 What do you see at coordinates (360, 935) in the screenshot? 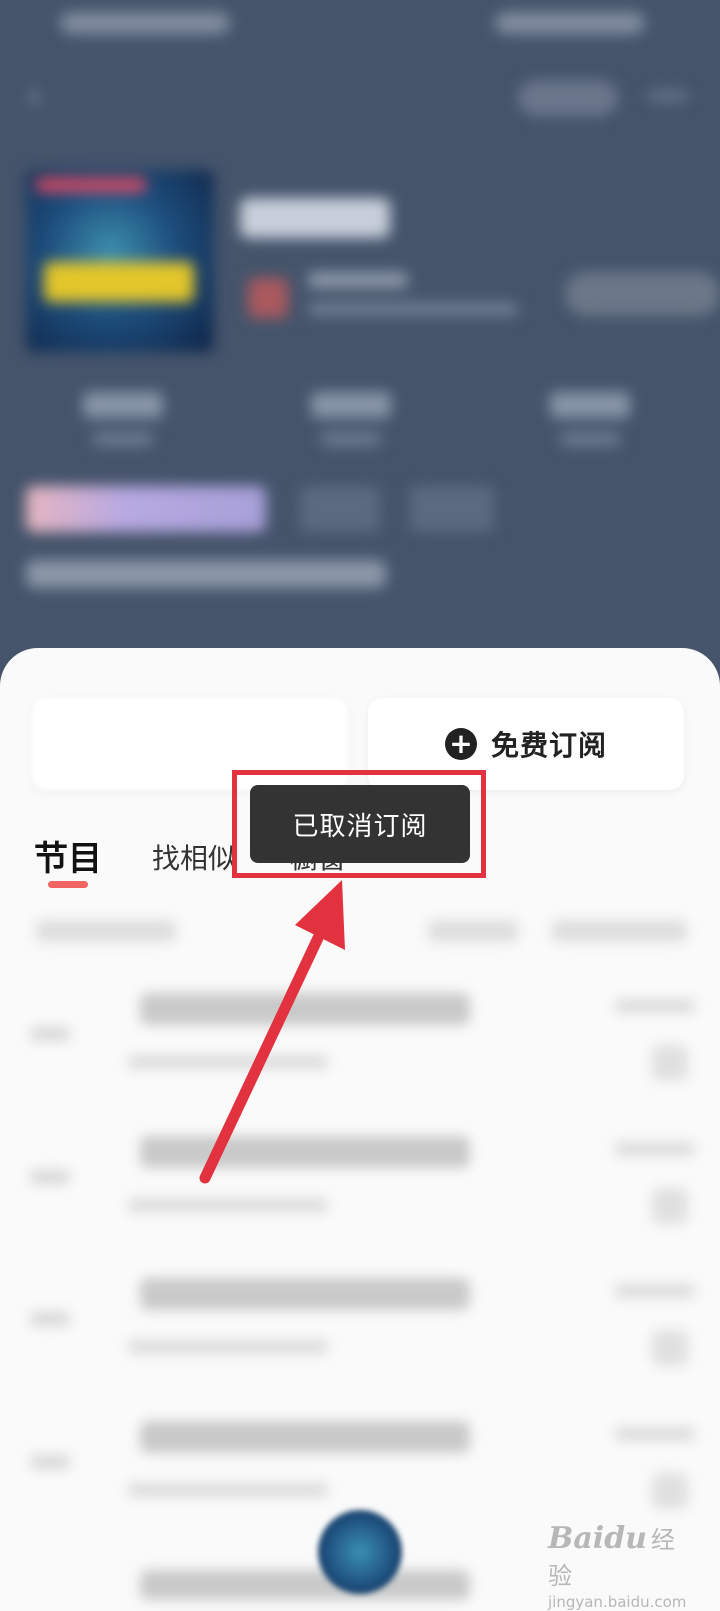
I see `list-filter-row` at bounding box center [360, 935].